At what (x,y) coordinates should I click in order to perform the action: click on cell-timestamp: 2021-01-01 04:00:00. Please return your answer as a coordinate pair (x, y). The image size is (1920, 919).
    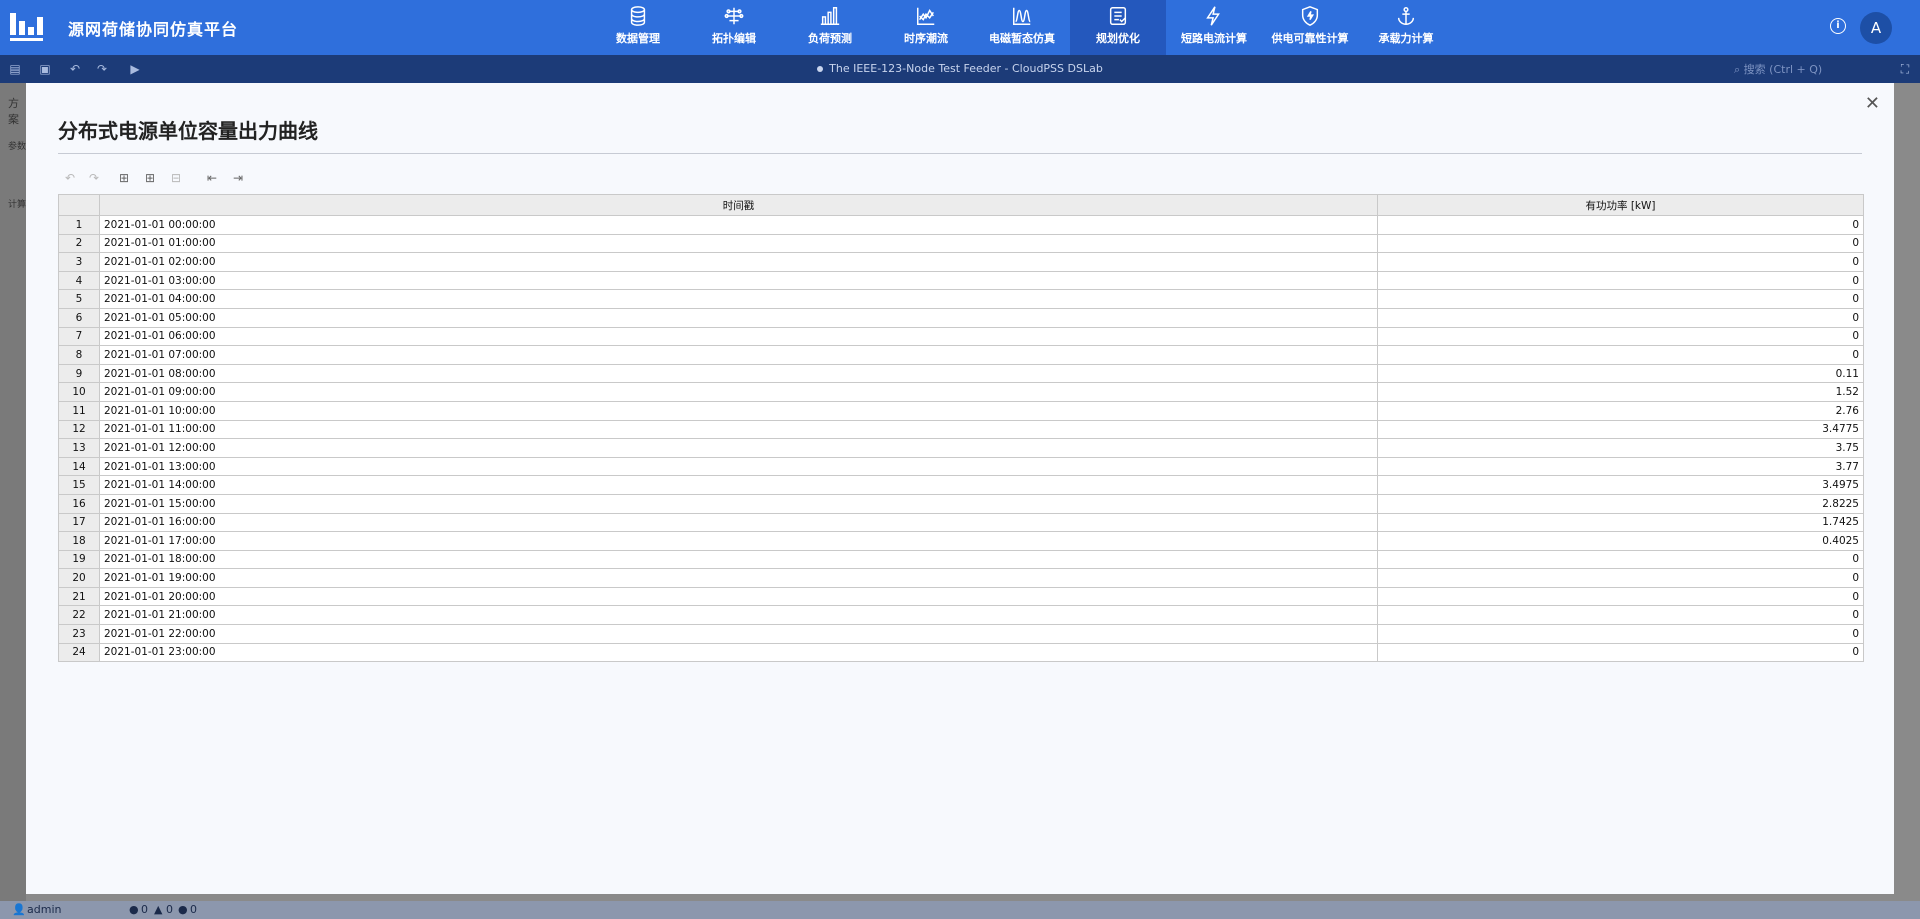
    Looking at the image, I should click on (738, 299).